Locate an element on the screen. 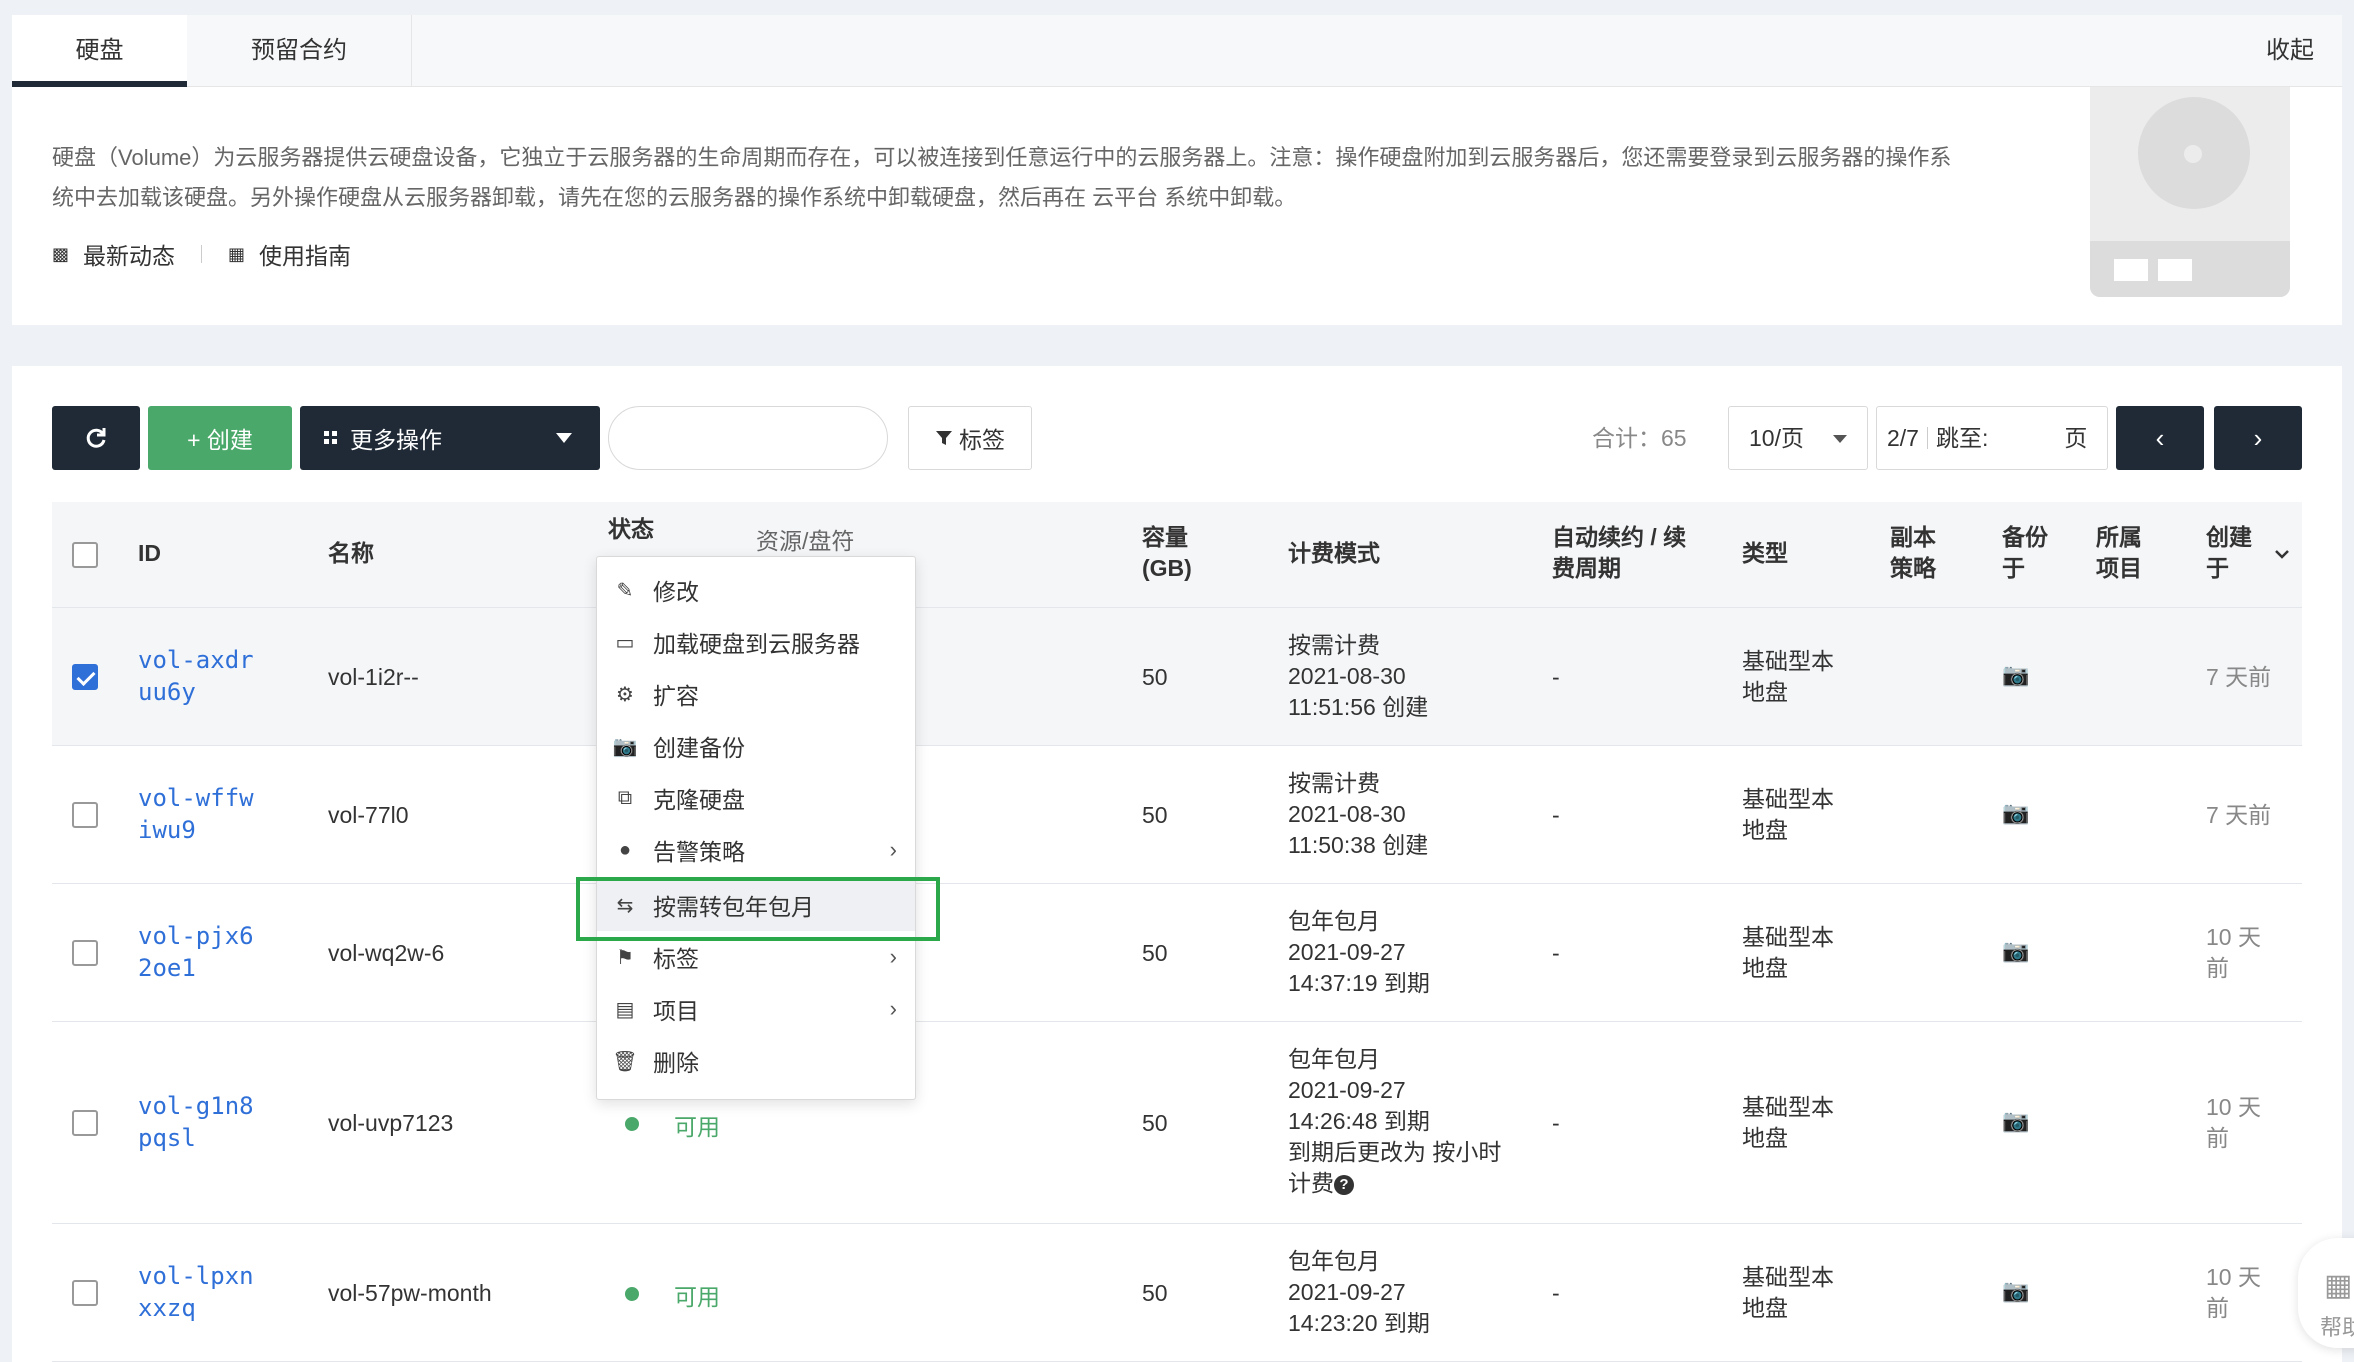 The image size is (2354, 1362). col-project: 所属 项目 is located at coordinates (2119, 553).